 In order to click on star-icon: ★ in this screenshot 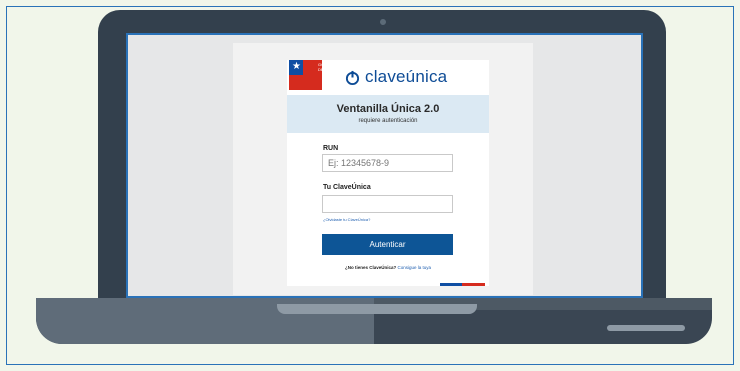, I will do `click(296, 66)`.